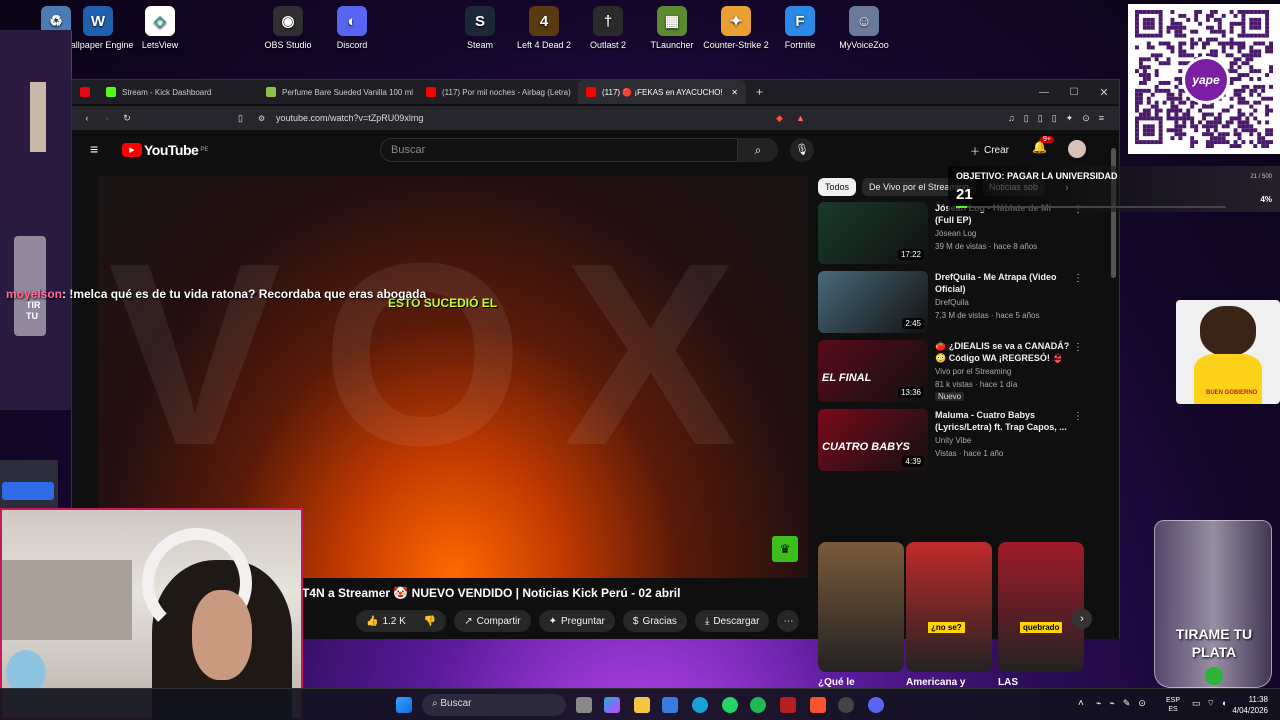  I want to click on url-field: youtube.com/watch?v=tZpRU09xlmg, so click(526, 118).